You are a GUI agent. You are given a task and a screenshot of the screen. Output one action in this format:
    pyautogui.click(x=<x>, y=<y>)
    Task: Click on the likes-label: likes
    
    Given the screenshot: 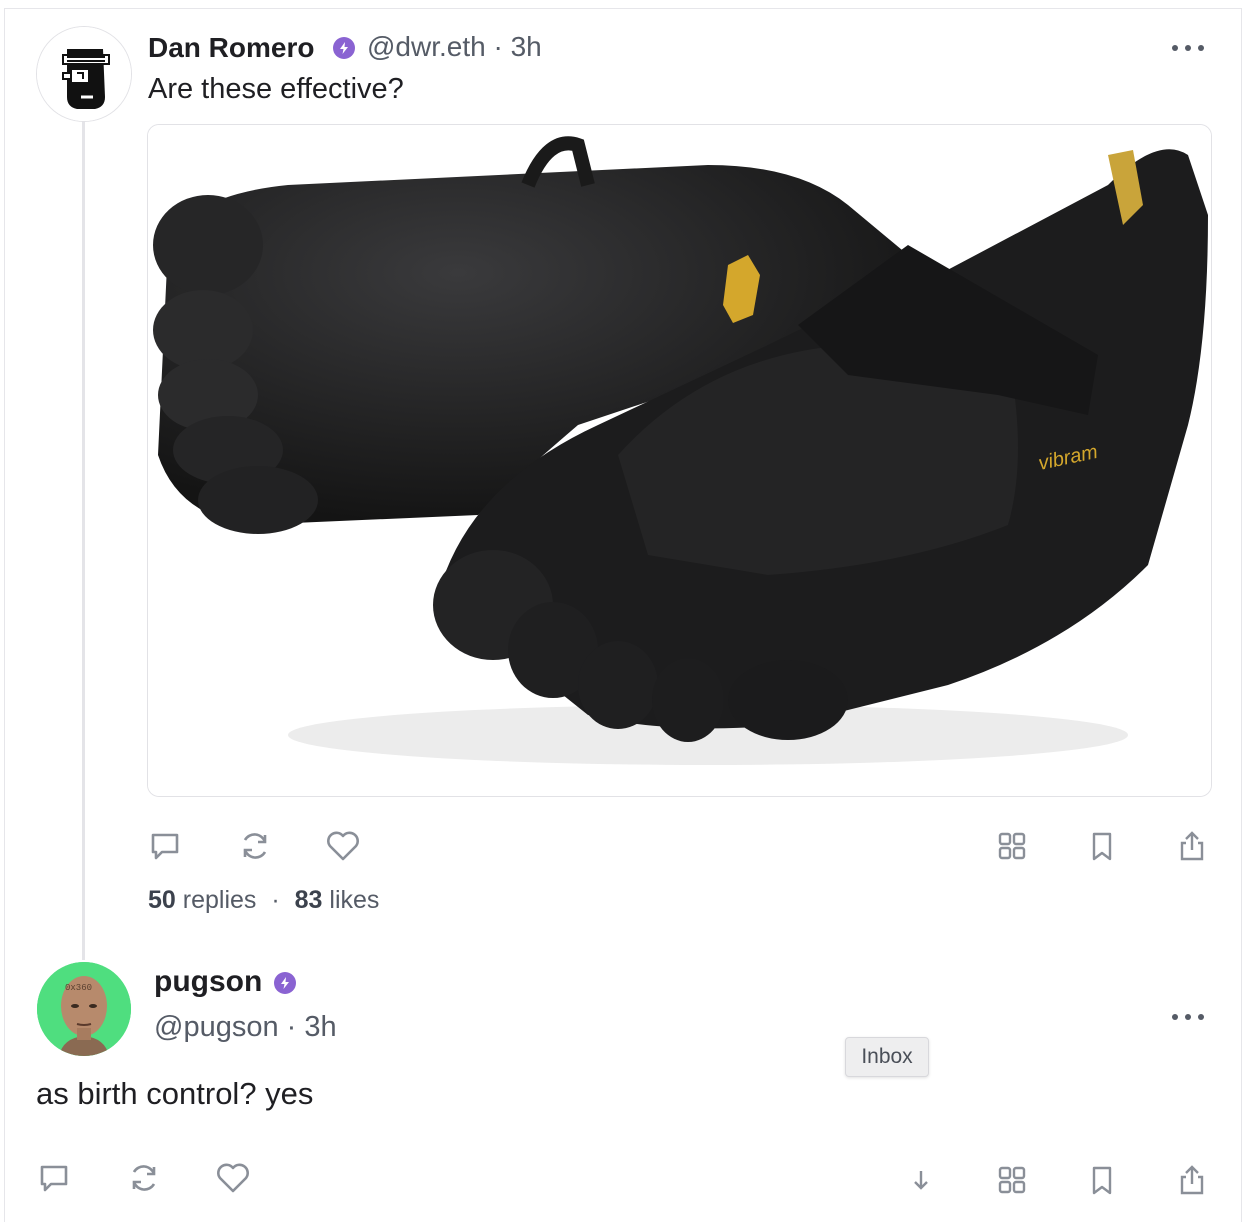 What is the action you would take?
    pyautogui.click(x=354, y=900)
    